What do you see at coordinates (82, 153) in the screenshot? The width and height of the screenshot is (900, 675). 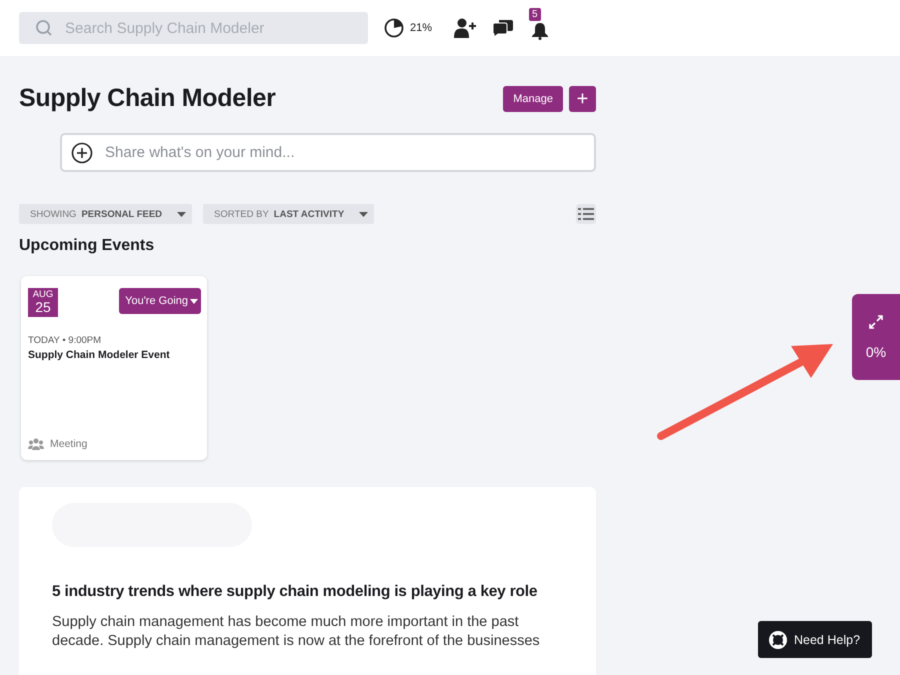 I see `add-circle-icon` at bounding box center [82, 153].